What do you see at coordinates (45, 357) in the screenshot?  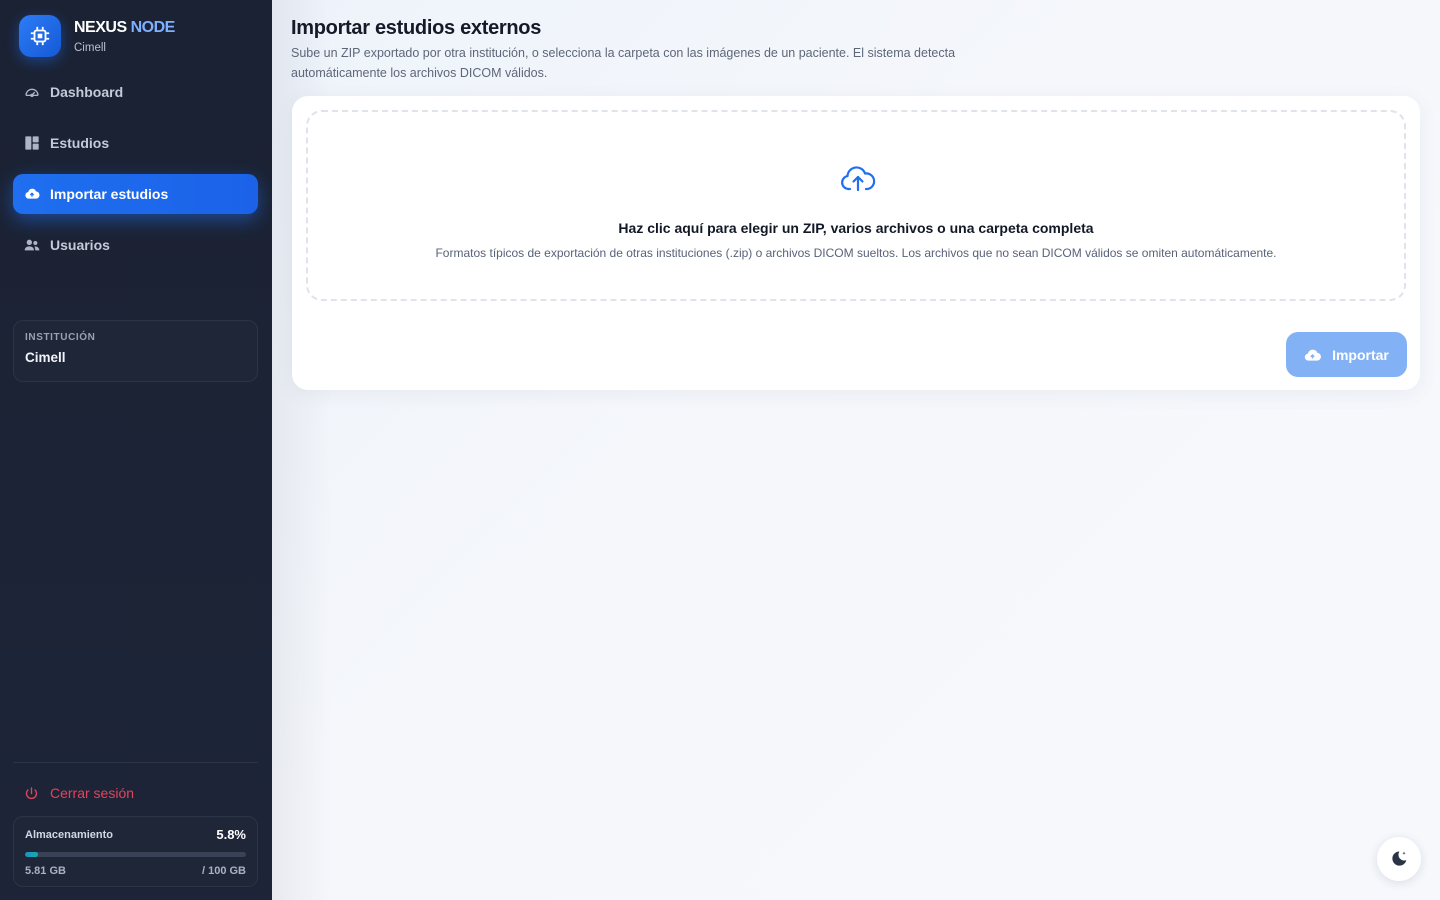 I see `institution-value: Cimell` at bounding box center [45, 357].